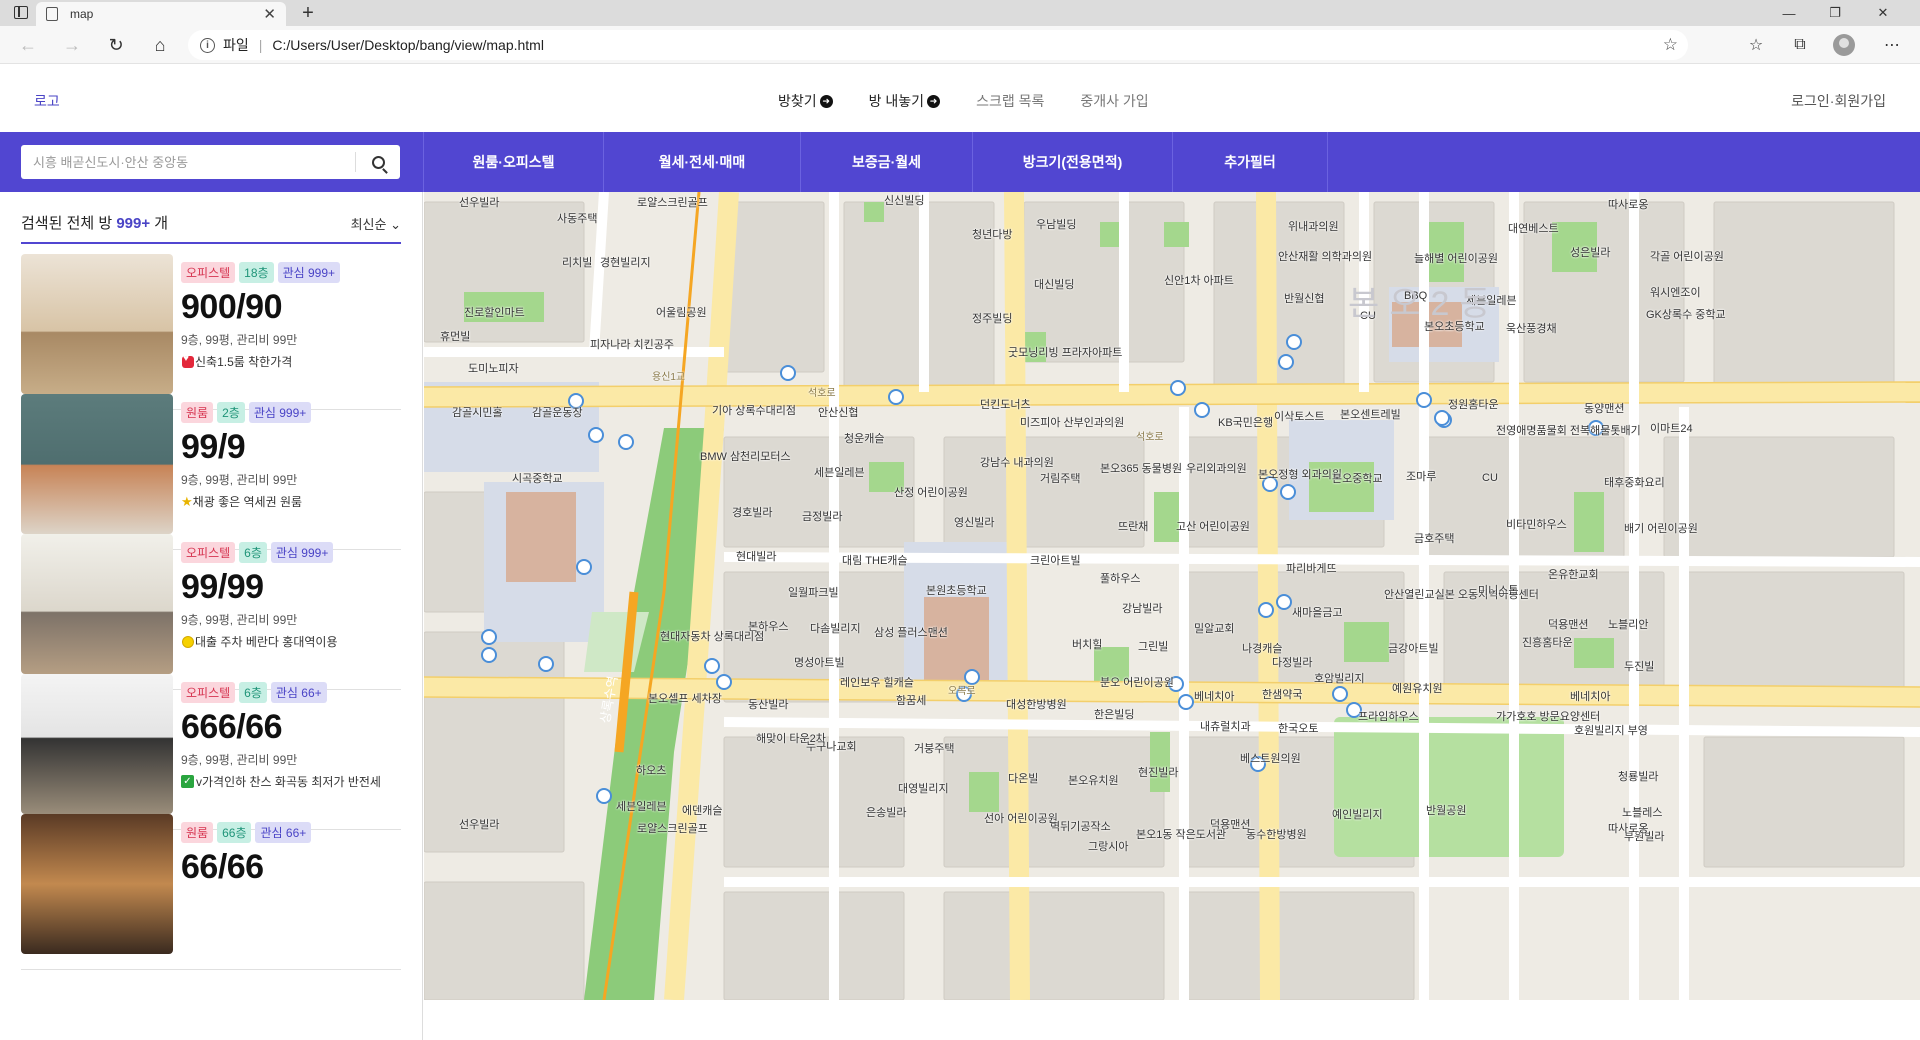  I want to click on map-poi-label: 성은빌라, so click(1590, 252).